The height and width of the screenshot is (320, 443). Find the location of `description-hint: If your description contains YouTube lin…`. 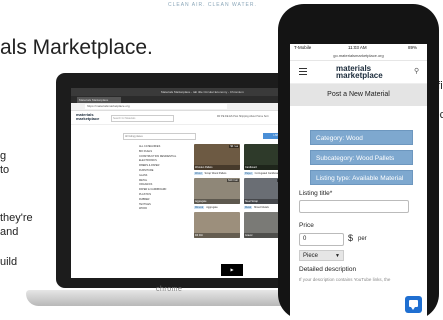

description-hint: If your description contains YouTube lin… is located at coordinates (345, 279).